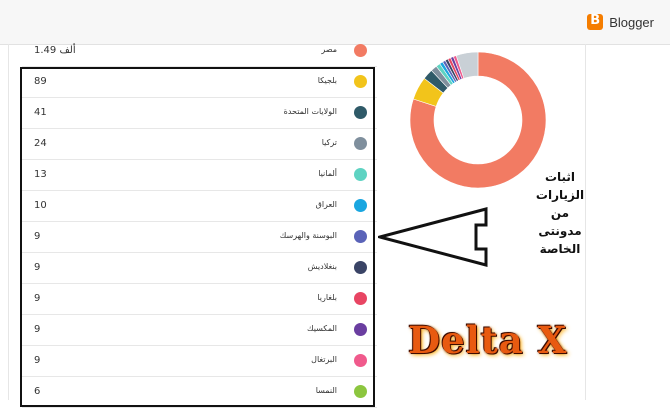 Image resolution: width=670 pixels, height=408 pixels. I want to click on country-name: مصر, so click(329, 49).